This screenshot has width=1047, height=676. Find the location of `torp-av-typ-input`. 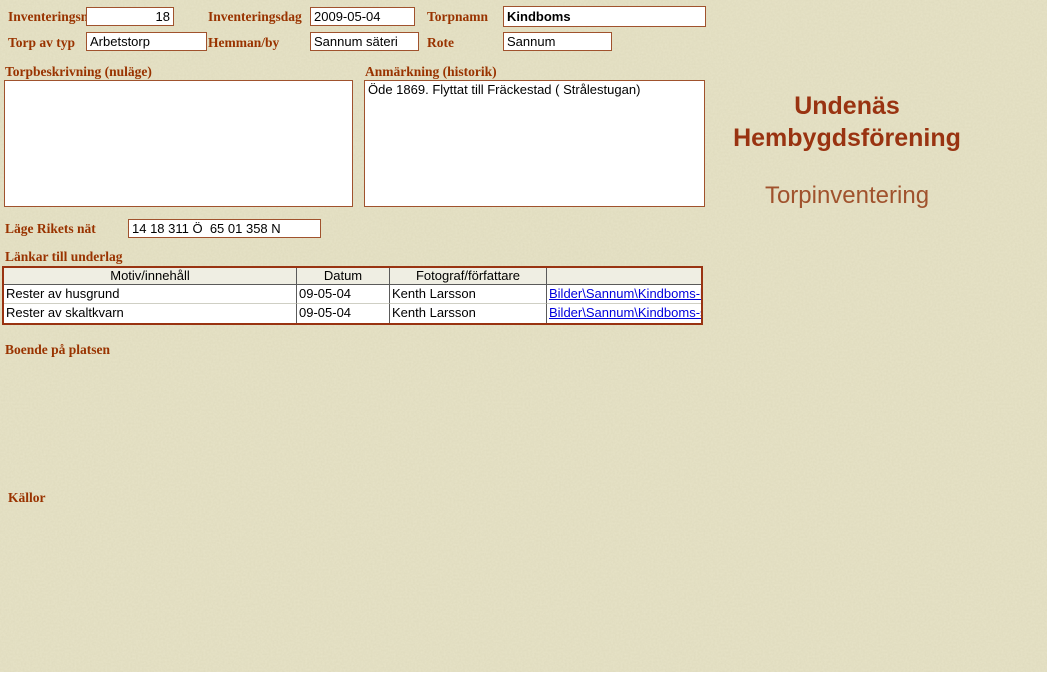

torp-av-typ-input is located at coordinates (146, 41).